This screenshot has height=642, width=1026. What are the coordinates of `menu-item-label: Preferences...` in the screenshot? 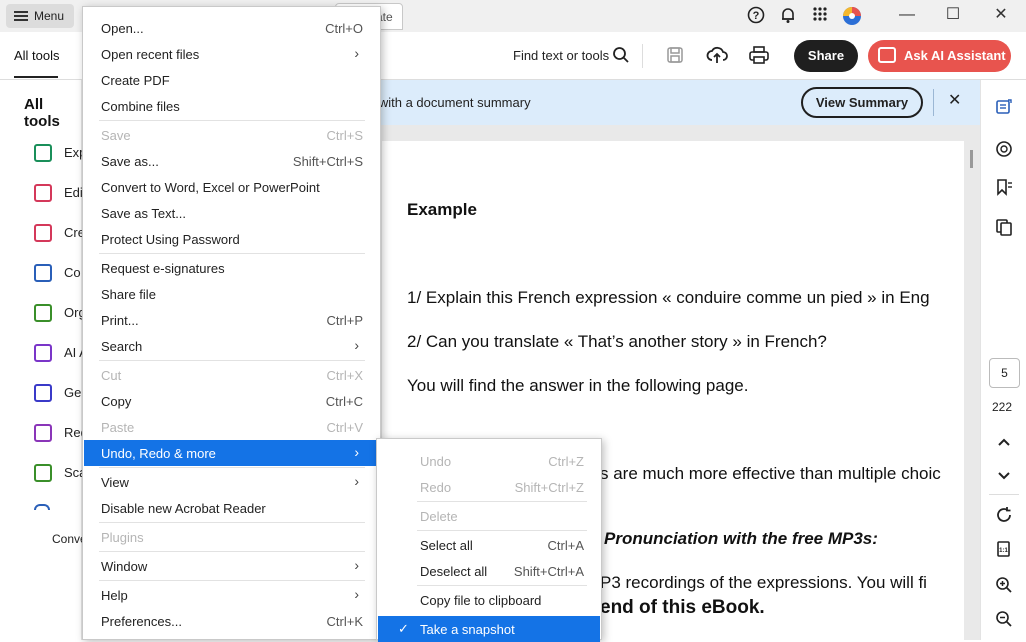 It's located at (141, 621).